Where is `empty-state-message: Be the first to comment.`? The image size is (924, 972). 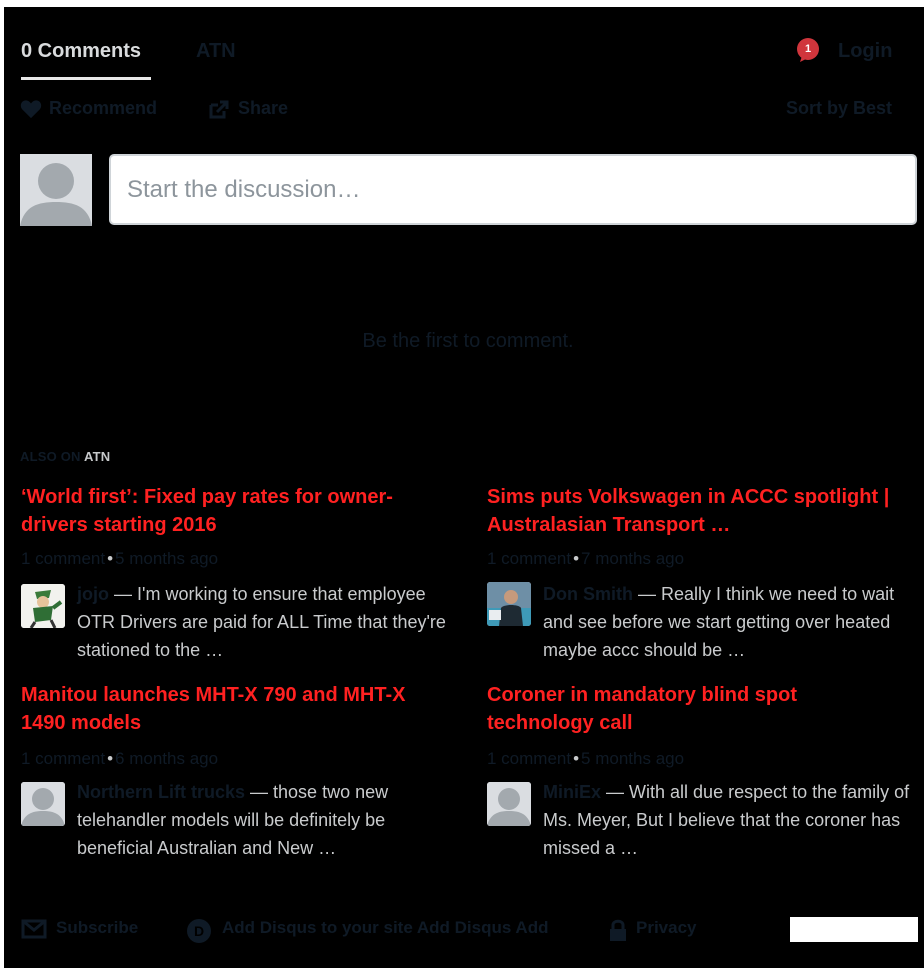
empty-state-message: Be the first to comment. is located at coordinates (468, 341).